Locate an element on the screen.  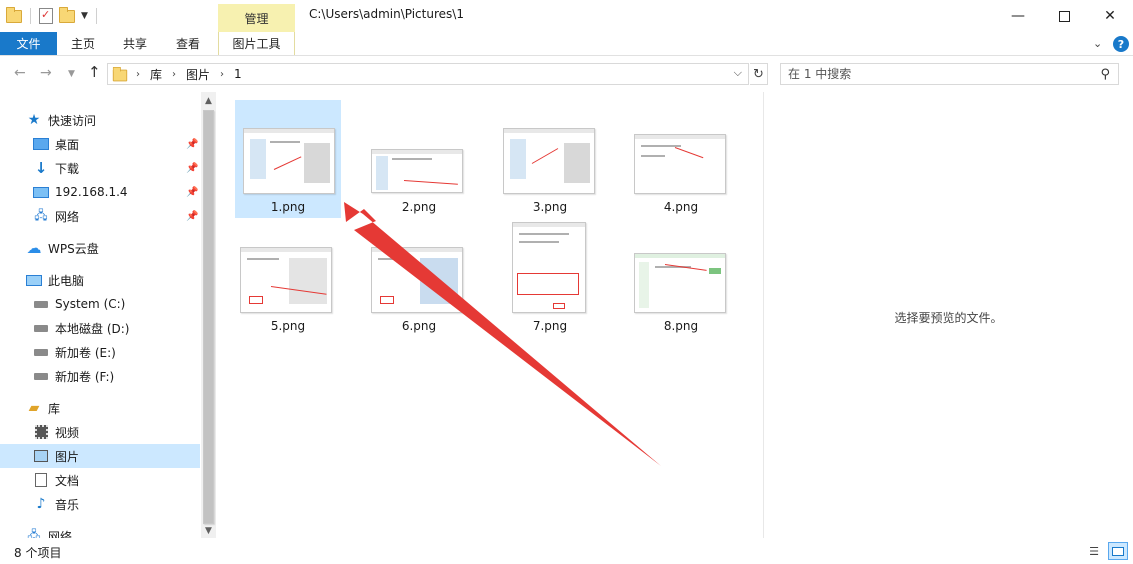
sidebar-item-libraries: ▰ 库 is located at coordinates (100, 408).